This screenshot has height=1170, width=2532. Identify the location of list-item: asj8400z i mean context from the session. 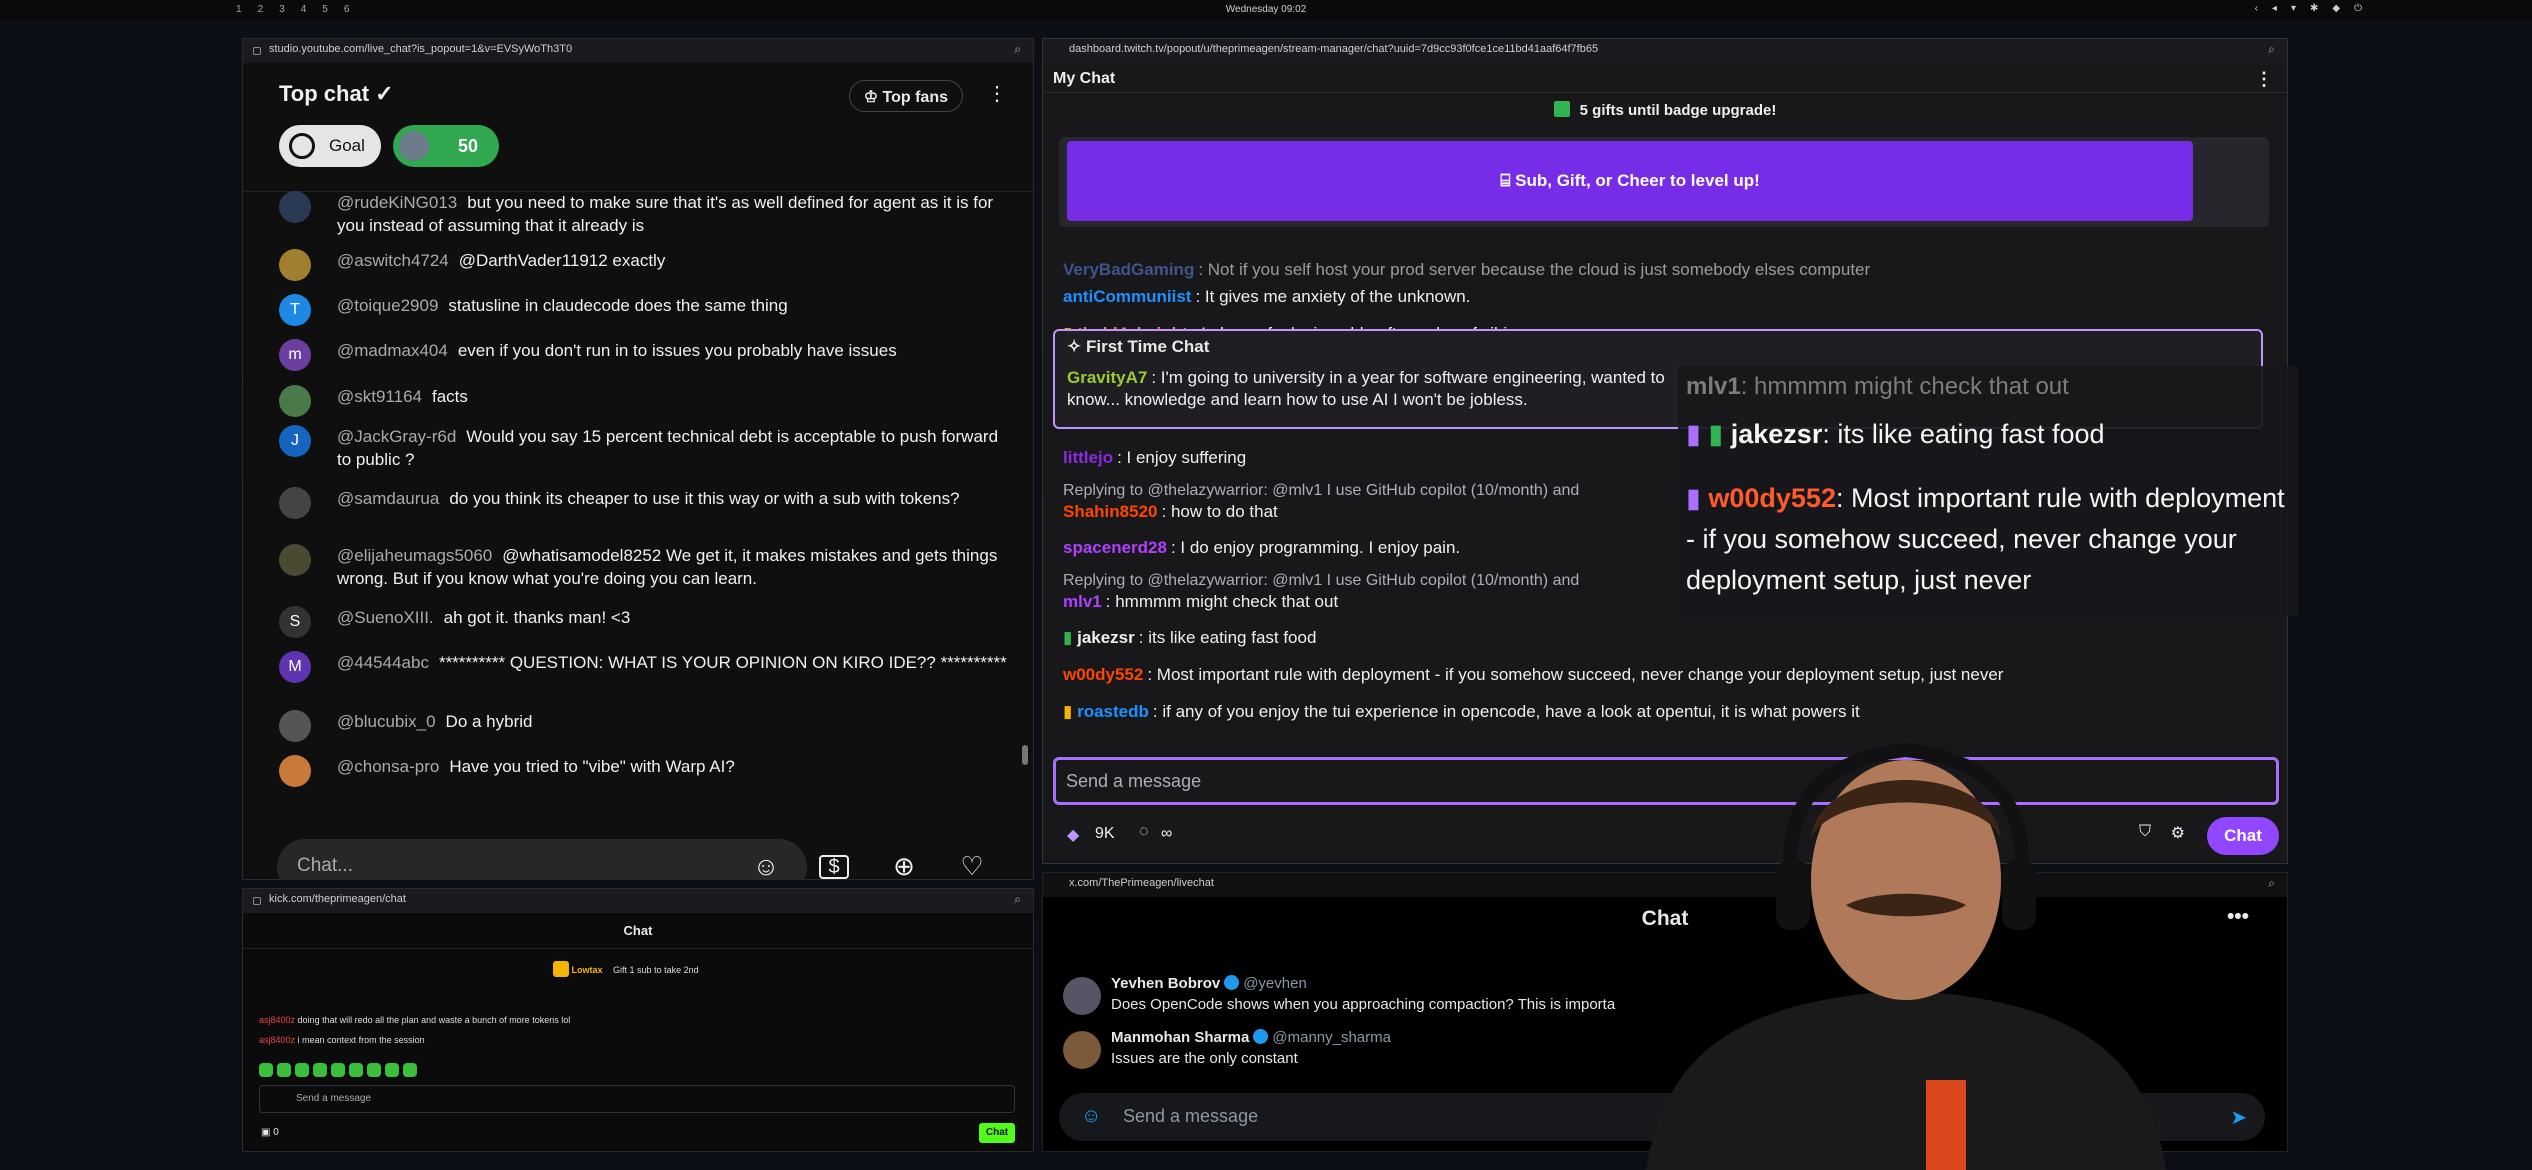
(342, 1040).